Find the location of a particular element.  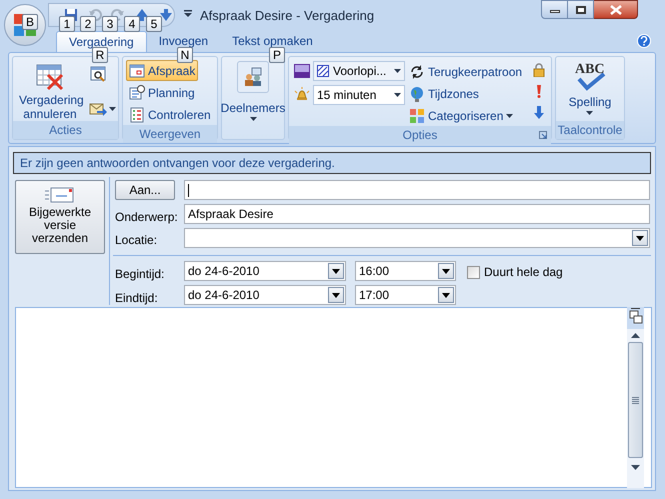

lock-icon is located at coordinates (539, 70).